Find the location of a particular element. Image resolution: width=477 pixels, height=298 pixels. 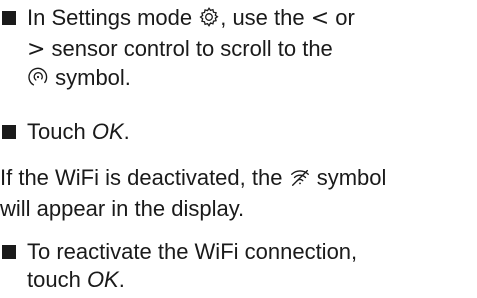

step1-line2-text: sensor control to scroll to the is located at coordinates (189, 48).